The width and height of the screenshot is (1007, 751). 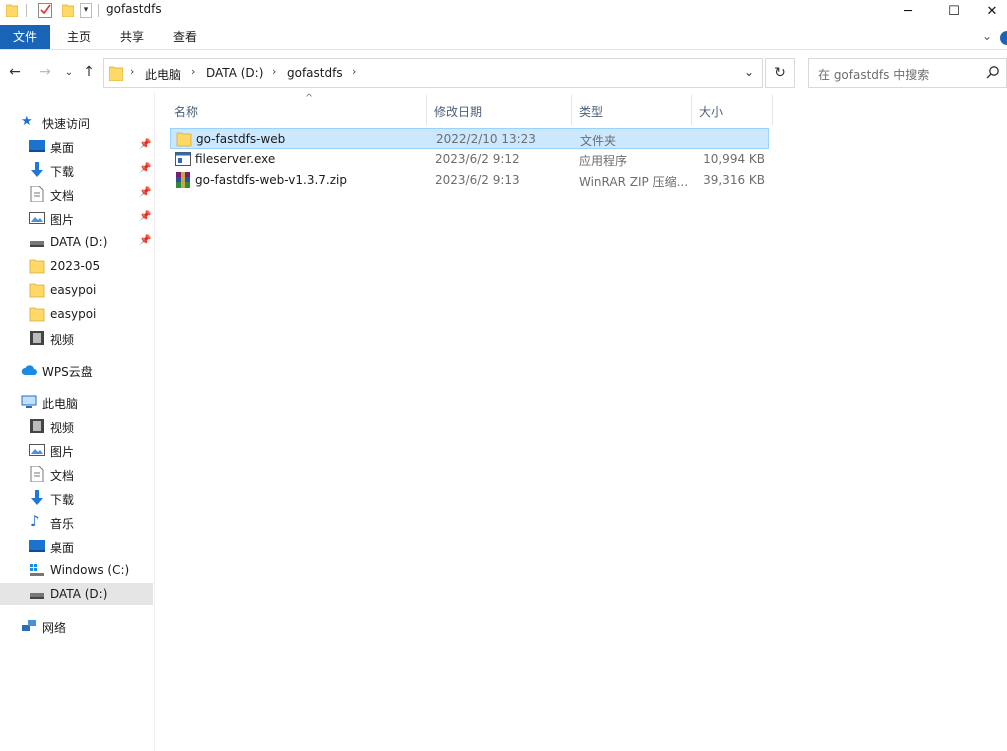 What do you see at coordinates (76, 338) in the screenshot?
I see `nav-quick-videos: 视频` at bounding box center [76, 338].